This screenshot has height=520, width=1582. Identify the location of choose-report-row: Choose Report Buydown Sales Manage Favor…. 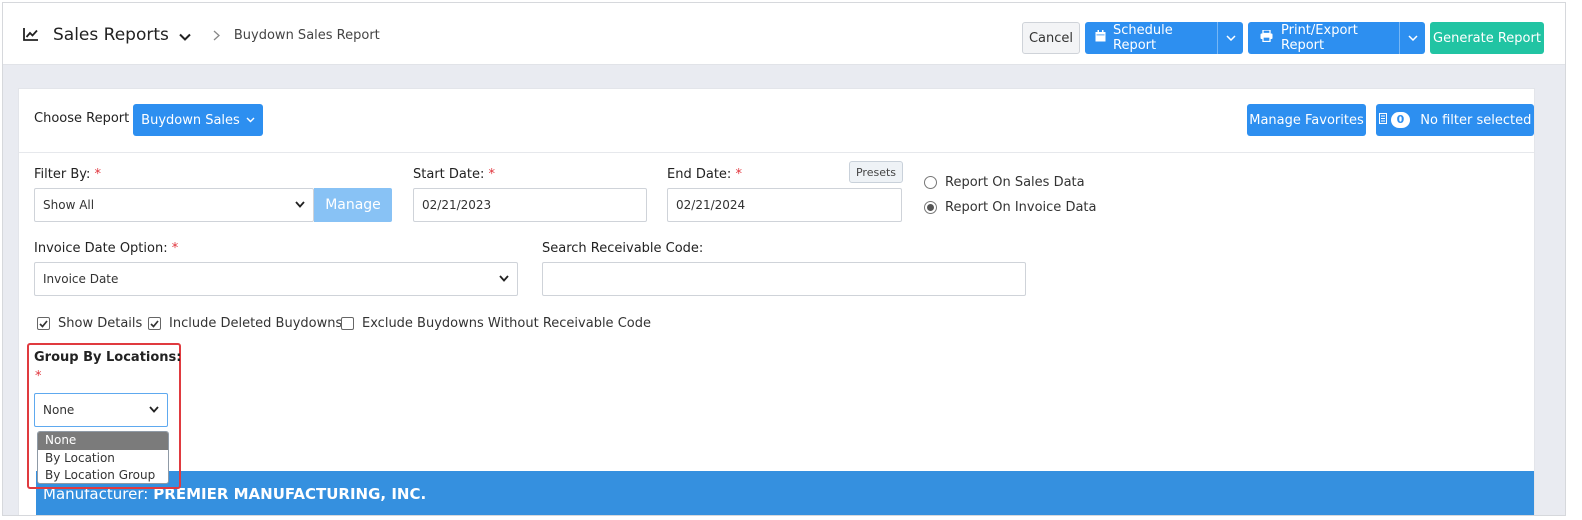
(776, 121).